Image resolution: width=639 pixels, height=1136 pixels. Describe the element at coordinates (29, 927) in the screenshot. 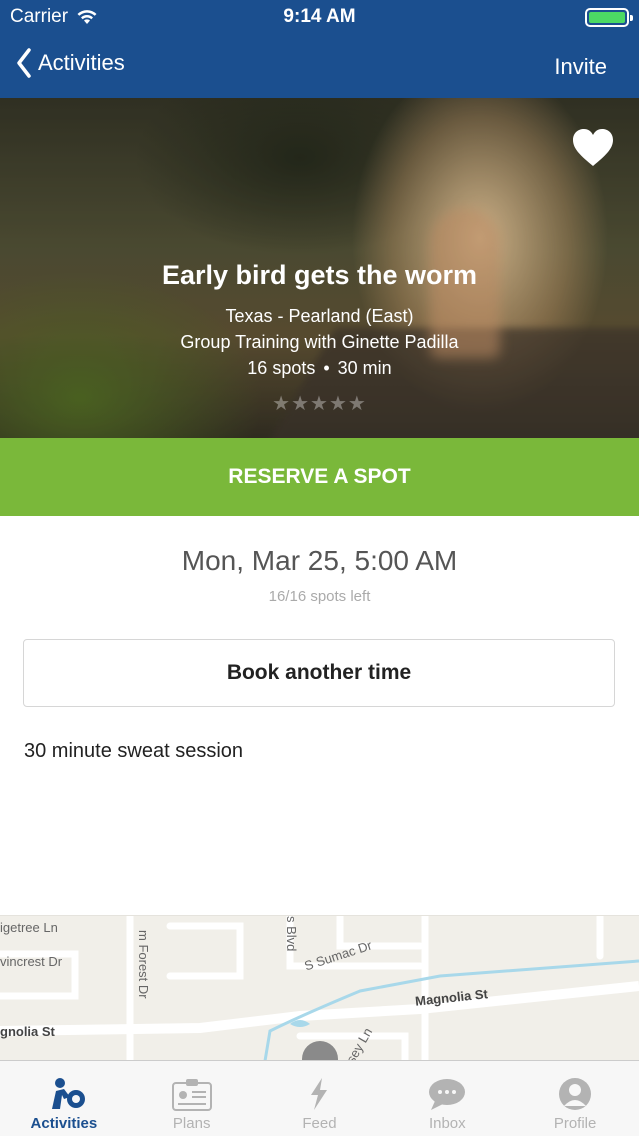

I see `map-label: igetree Ln` at that location.